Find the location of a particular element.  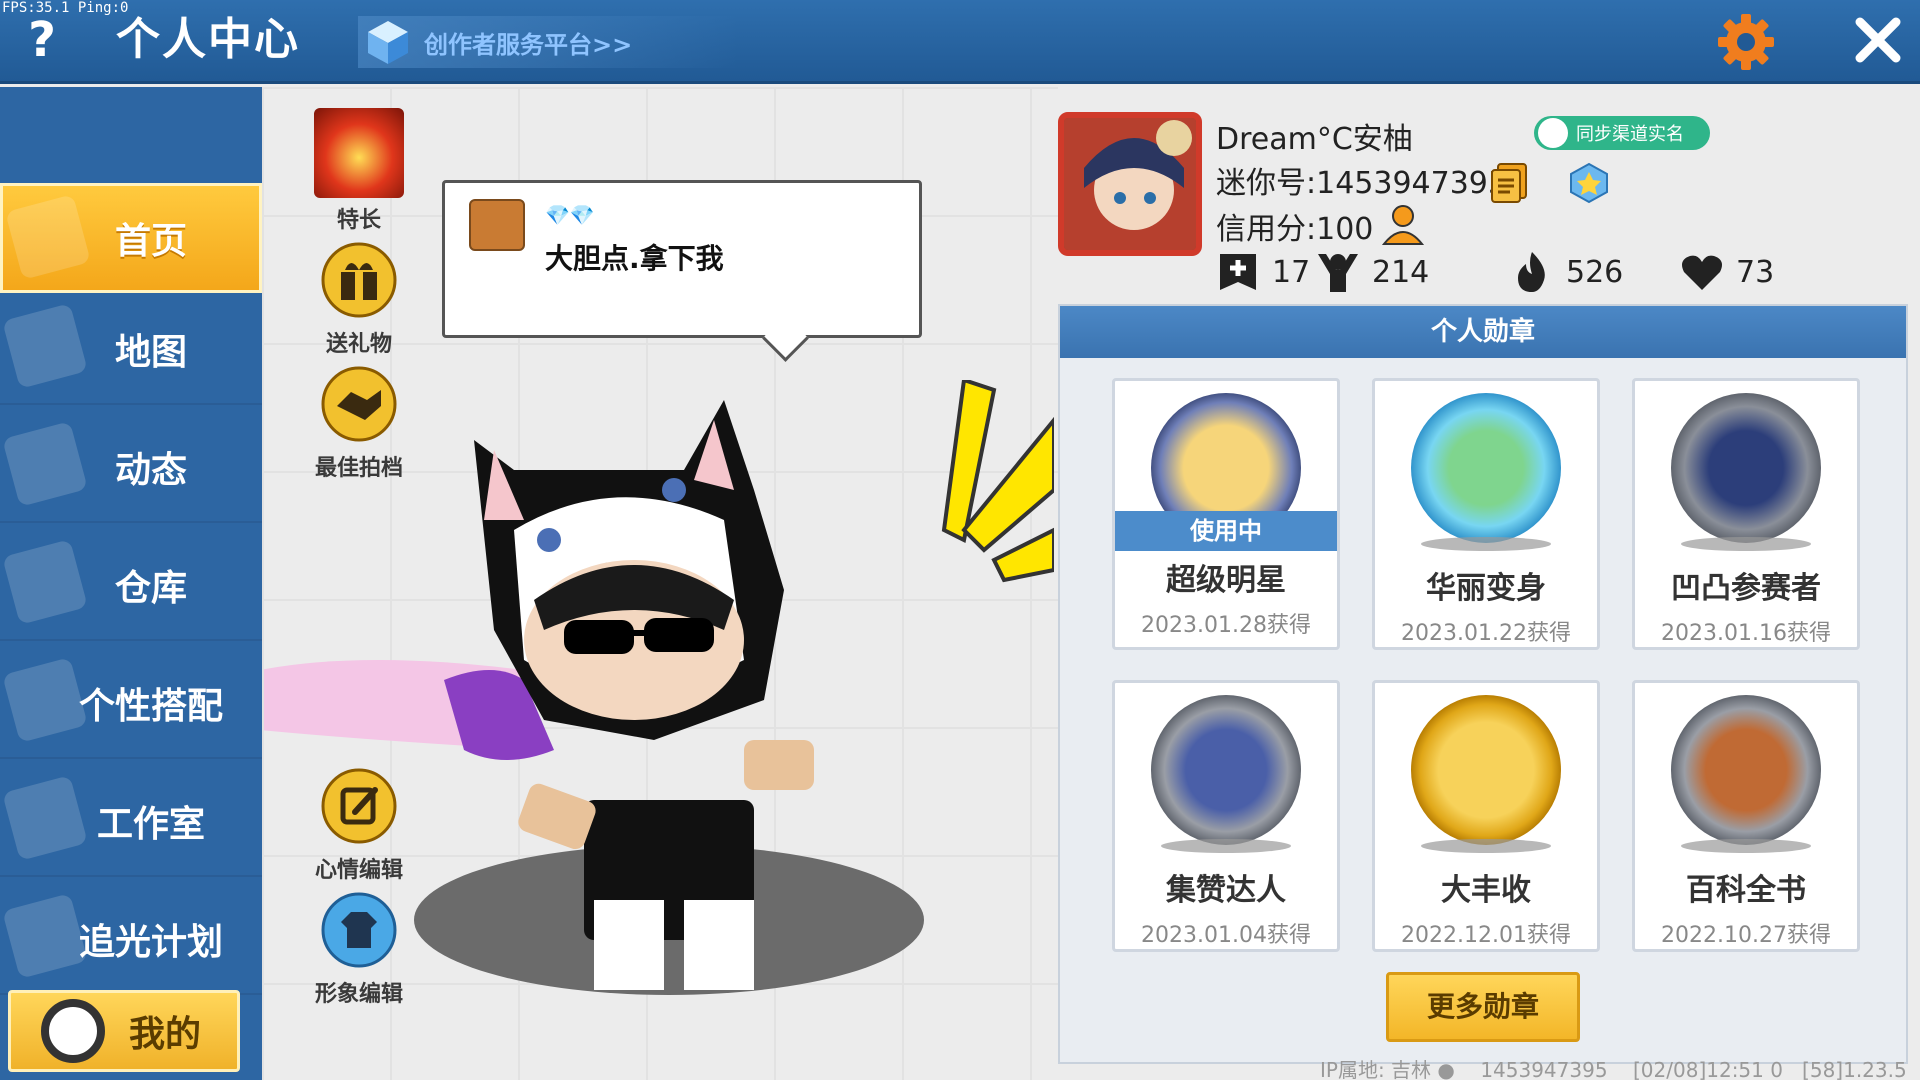

creator-platform-link: 创作者服务平台>> is located at coordinates (548, 42).